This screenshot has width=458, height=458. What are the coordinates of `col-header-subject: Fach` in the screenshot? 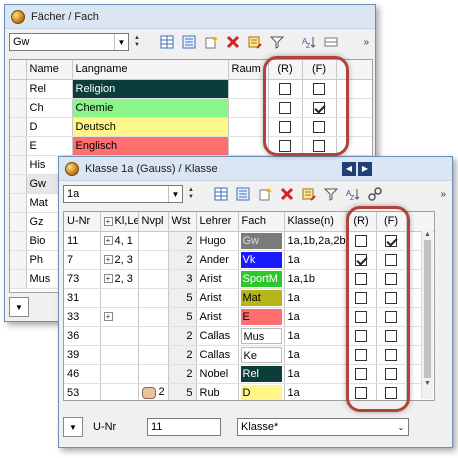 It's located at (261, 222).